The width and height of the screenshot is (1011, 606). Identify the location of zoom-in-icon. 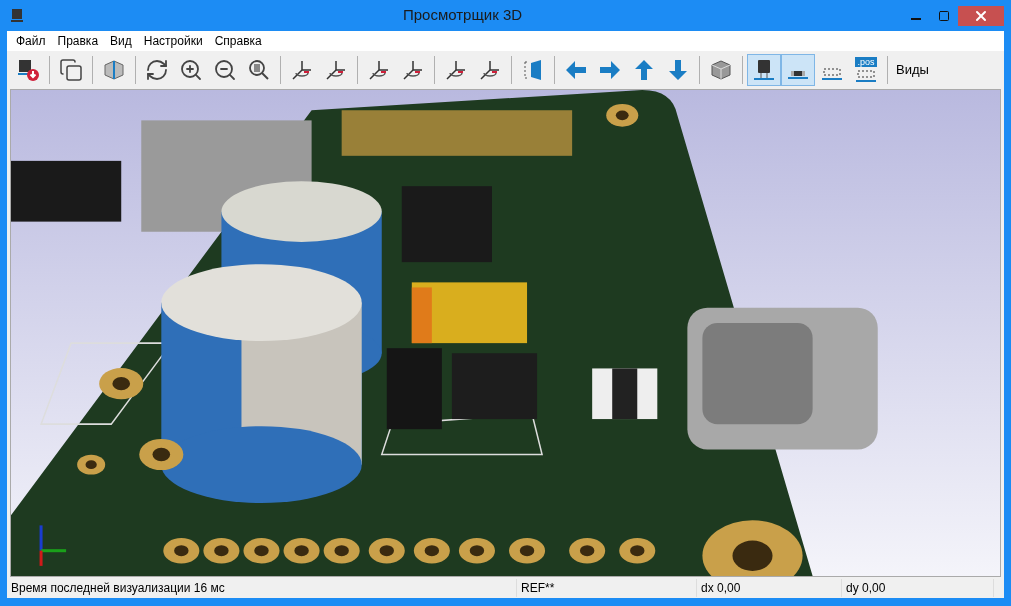
(191, 70).